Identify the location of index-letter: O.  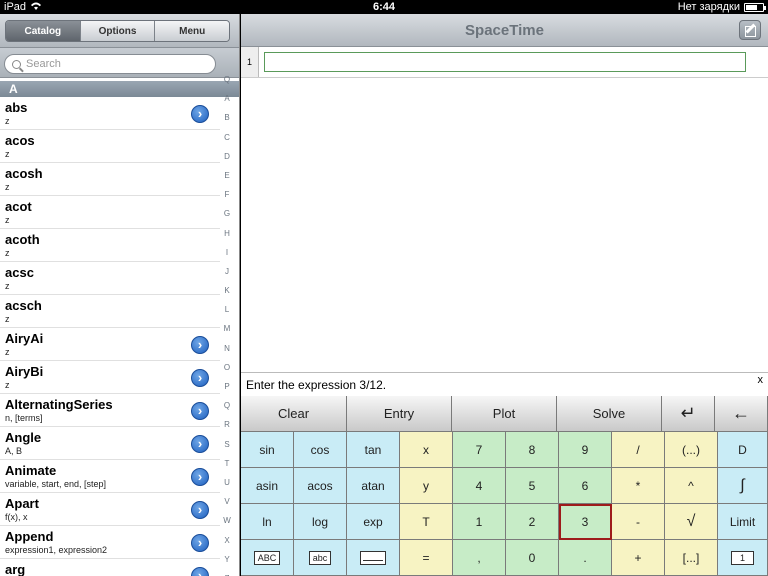
(227, 367).